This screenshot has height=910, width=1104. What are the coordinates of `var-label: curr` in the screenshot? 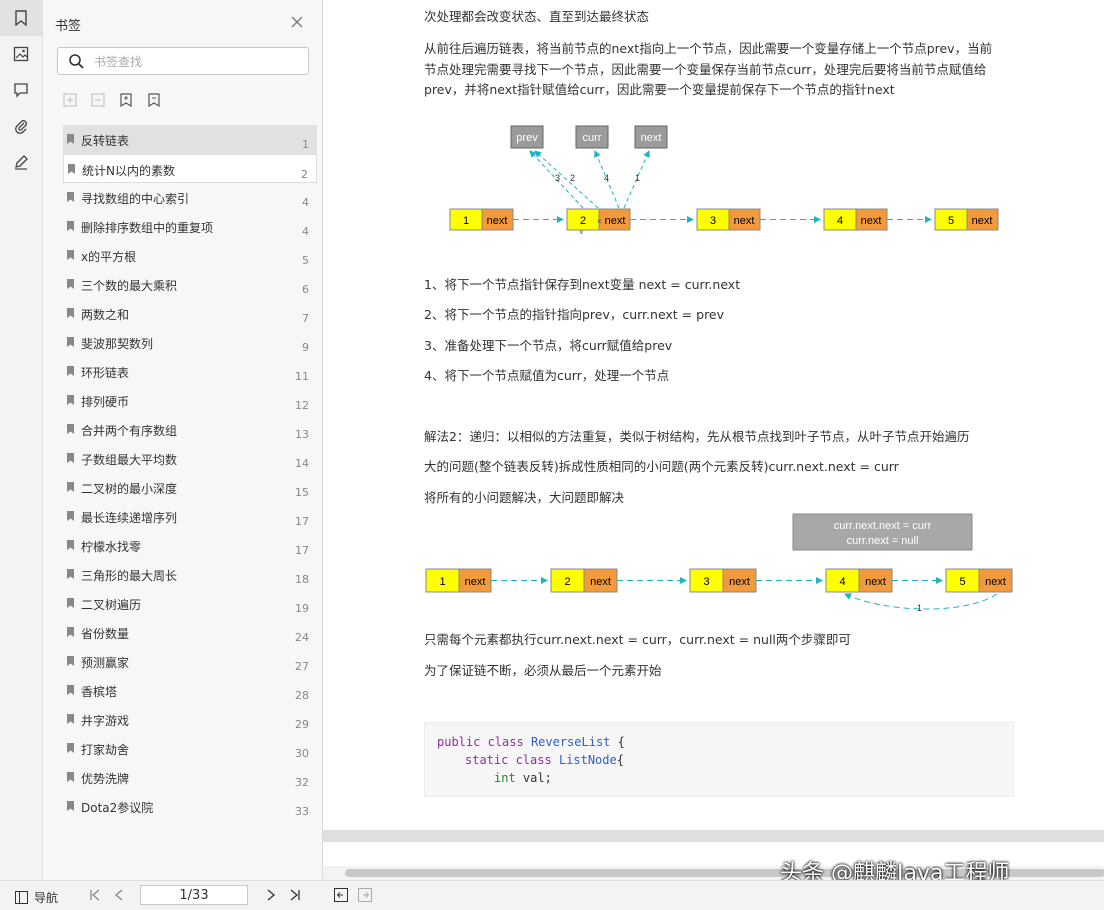 It's located at (592, 138).